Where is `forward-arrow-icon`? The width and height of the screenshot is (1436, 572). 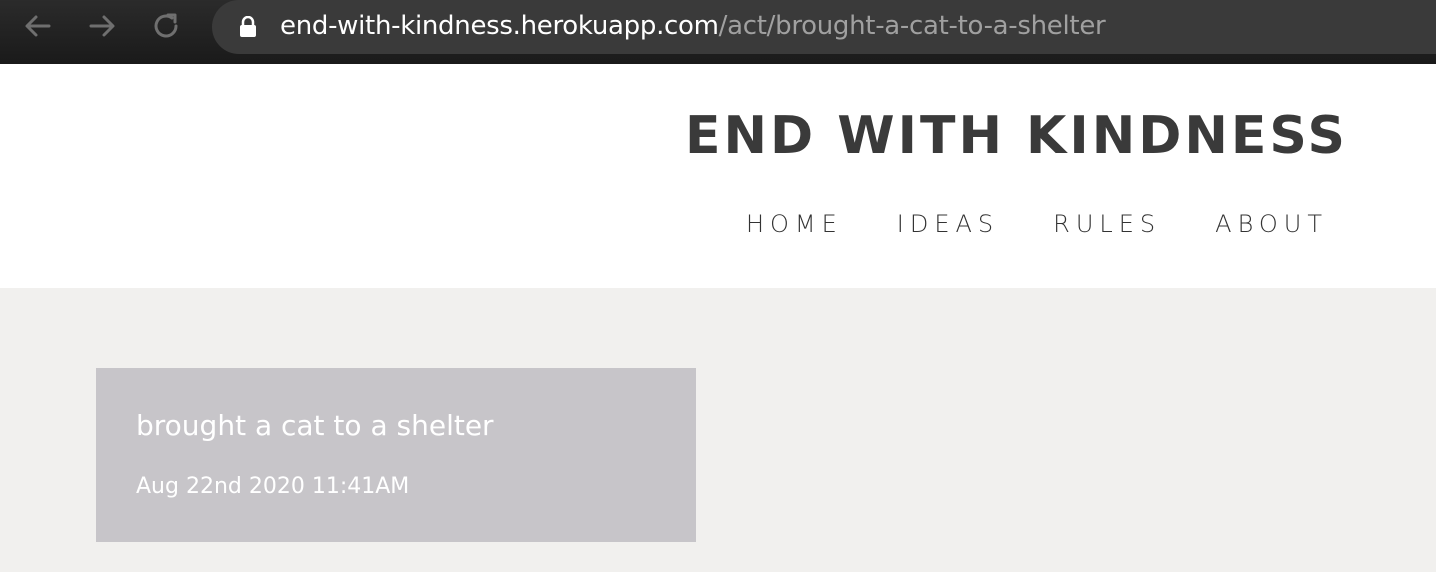 forward-arrow-icon is located at coordinates (102, 26).